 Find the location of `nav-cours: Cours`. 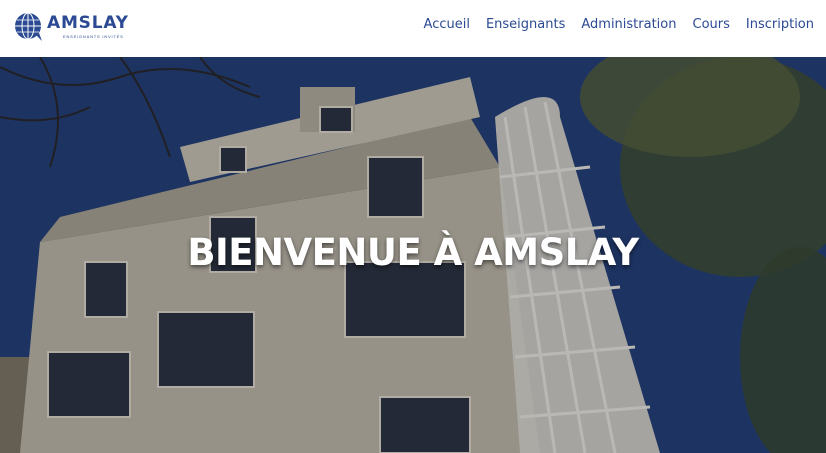

nav-cours: Cours is located at coordinates (711, 24).